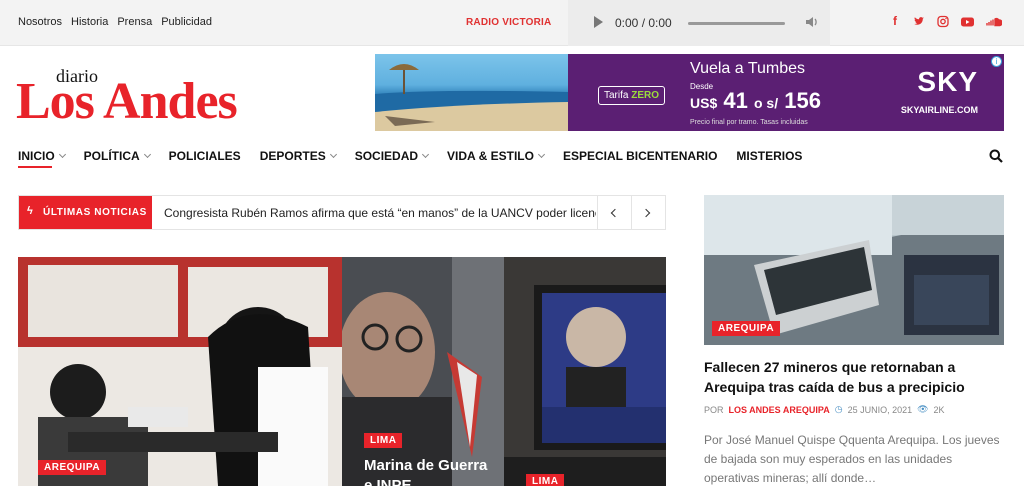 The height and width of the screenshot is (486, 1024). Describe the element at coordinates (30, 211) in the screenshot. I see `lightning-icon: ϟ` at that location.